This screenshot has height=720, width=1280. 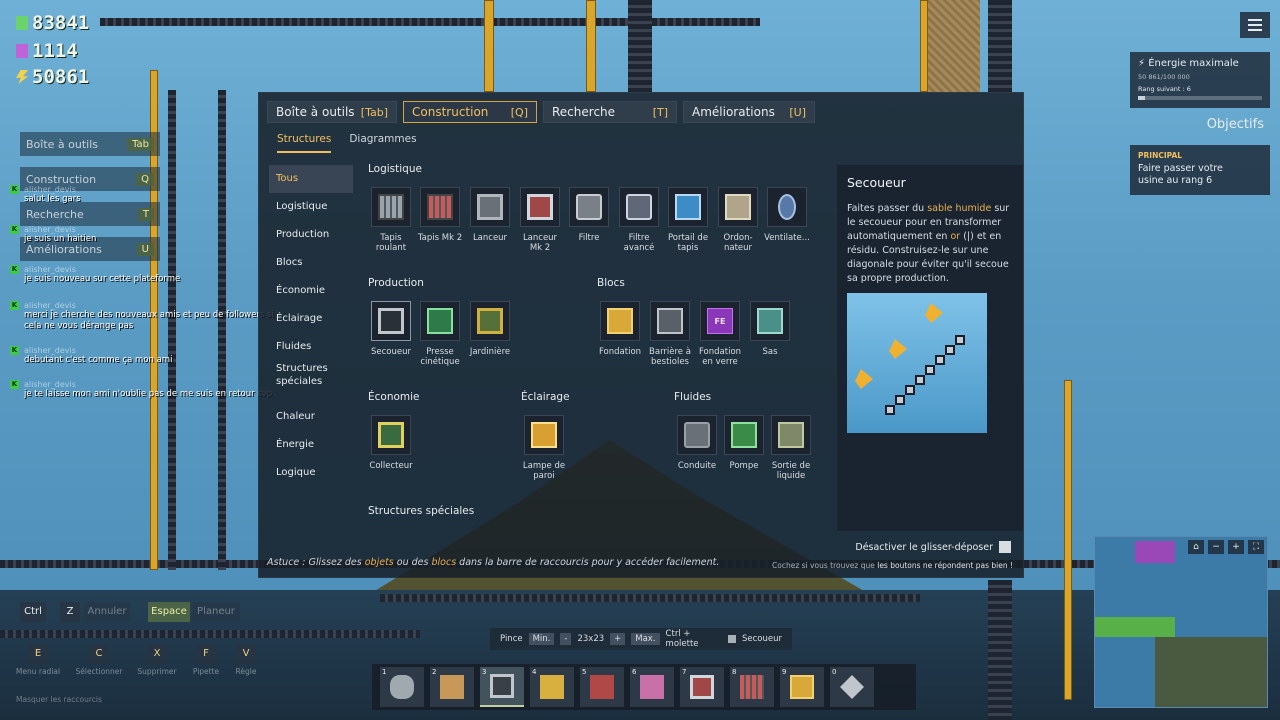 What do you see at coordinates (402, 687) in the screenshot?
I see `hotbar-slot: 1` at bounding box center [402, 687].